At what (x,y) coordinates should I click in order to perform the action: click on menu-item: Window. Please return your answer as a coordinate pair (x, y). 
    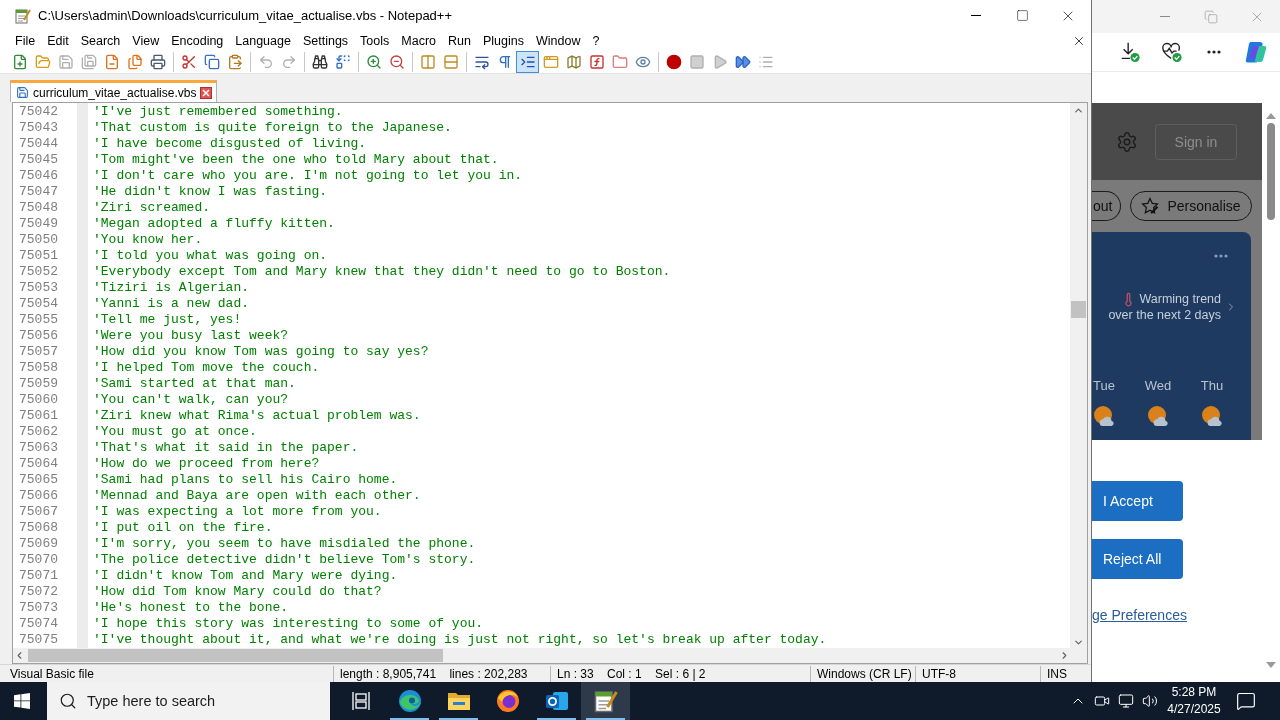
    Looking at the image, I should click on (558, 40).